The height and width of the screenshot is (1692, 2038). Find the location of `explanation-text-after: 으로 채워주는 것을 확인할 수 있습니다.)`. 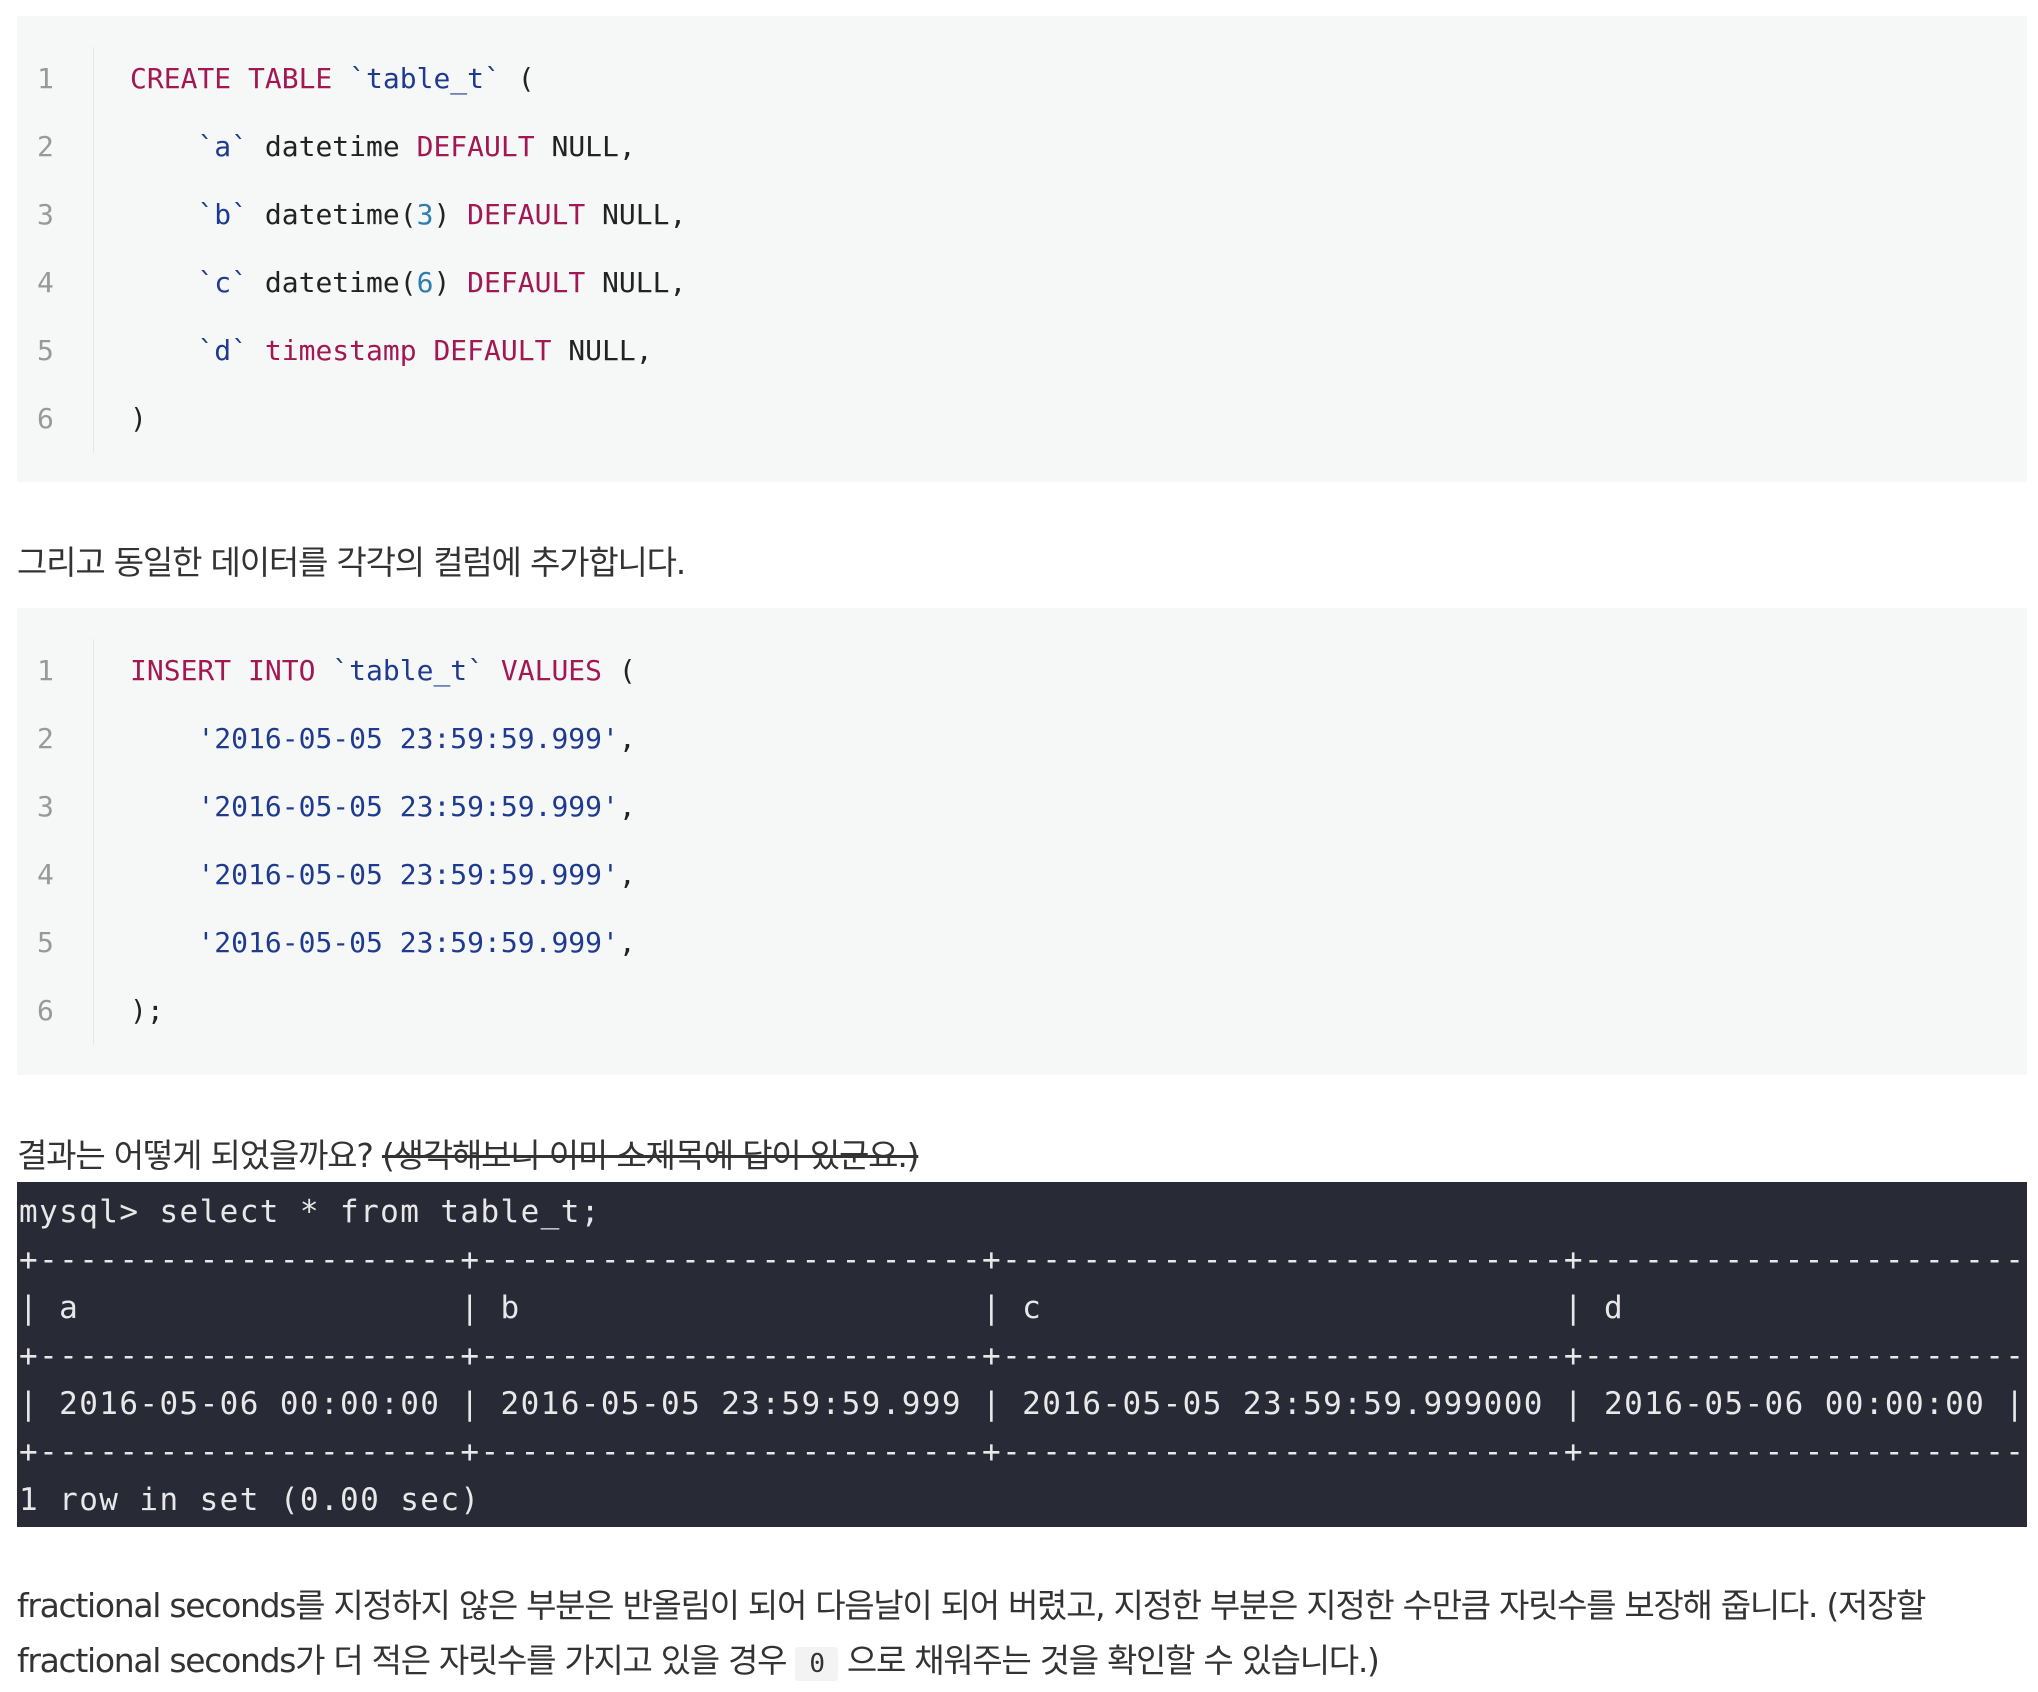

explanation-text-after: 으로 채워주는 것을 확인할 수 있습니다.) is located at coordinates (1108, 1660).